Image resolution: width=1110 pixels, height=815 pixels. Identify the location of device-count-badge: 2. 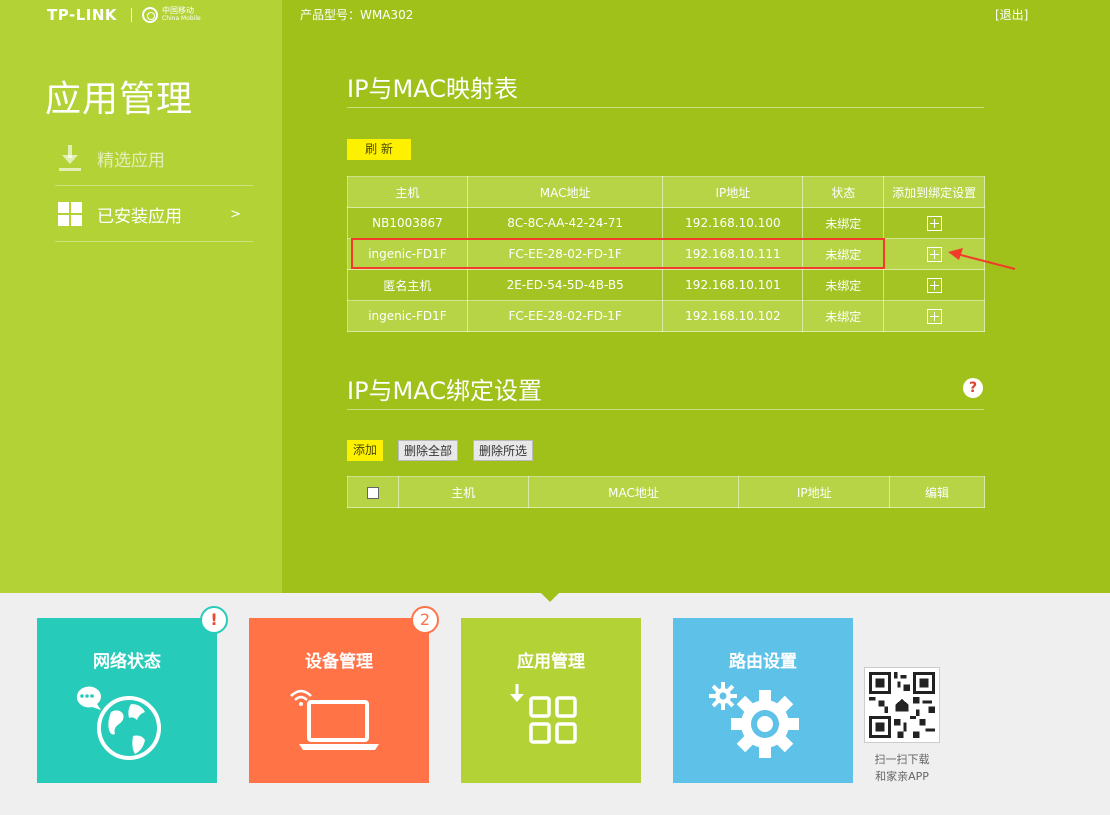
(425, 620).